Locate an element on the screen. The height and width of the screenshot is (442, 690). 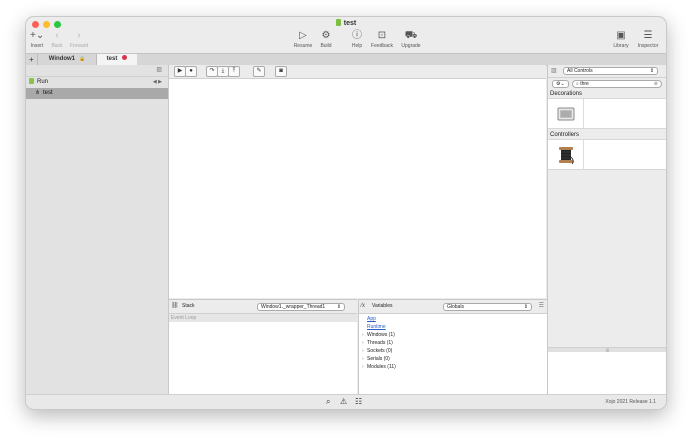
variable-group-sockets: › Sockets (0) is located at coordinates (453, 351).